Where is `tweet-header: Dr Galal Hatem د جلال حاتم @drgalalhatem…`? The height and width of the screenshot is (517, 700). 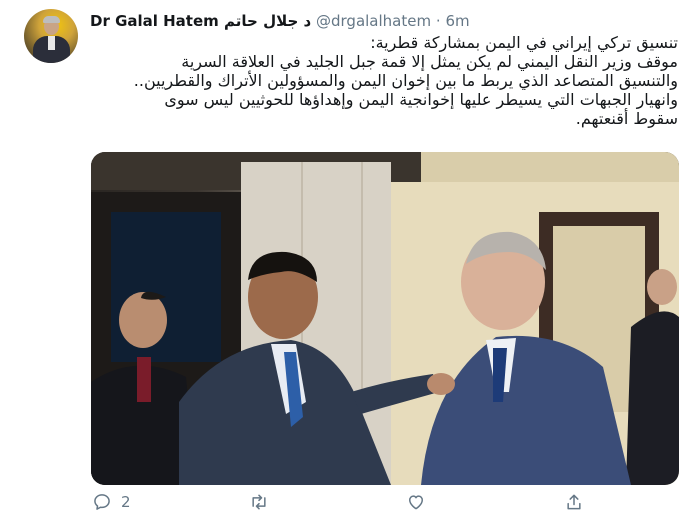
tweet-header: Dr Galal Hatem د جلال حاتم @drgalalhatem… is located at coordinates (280, 23).